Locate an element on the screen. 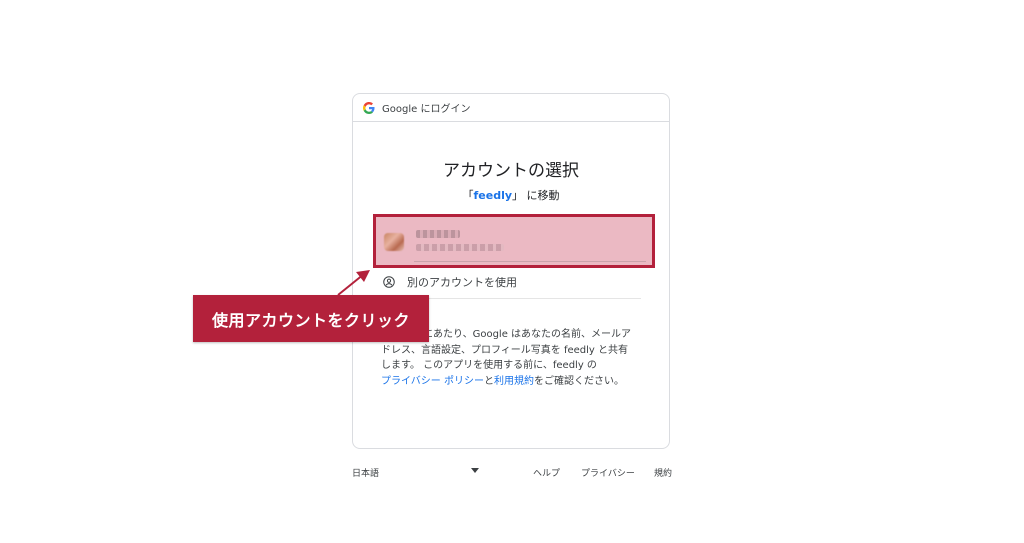  google-g-icon is located at coordinates (369, 107).